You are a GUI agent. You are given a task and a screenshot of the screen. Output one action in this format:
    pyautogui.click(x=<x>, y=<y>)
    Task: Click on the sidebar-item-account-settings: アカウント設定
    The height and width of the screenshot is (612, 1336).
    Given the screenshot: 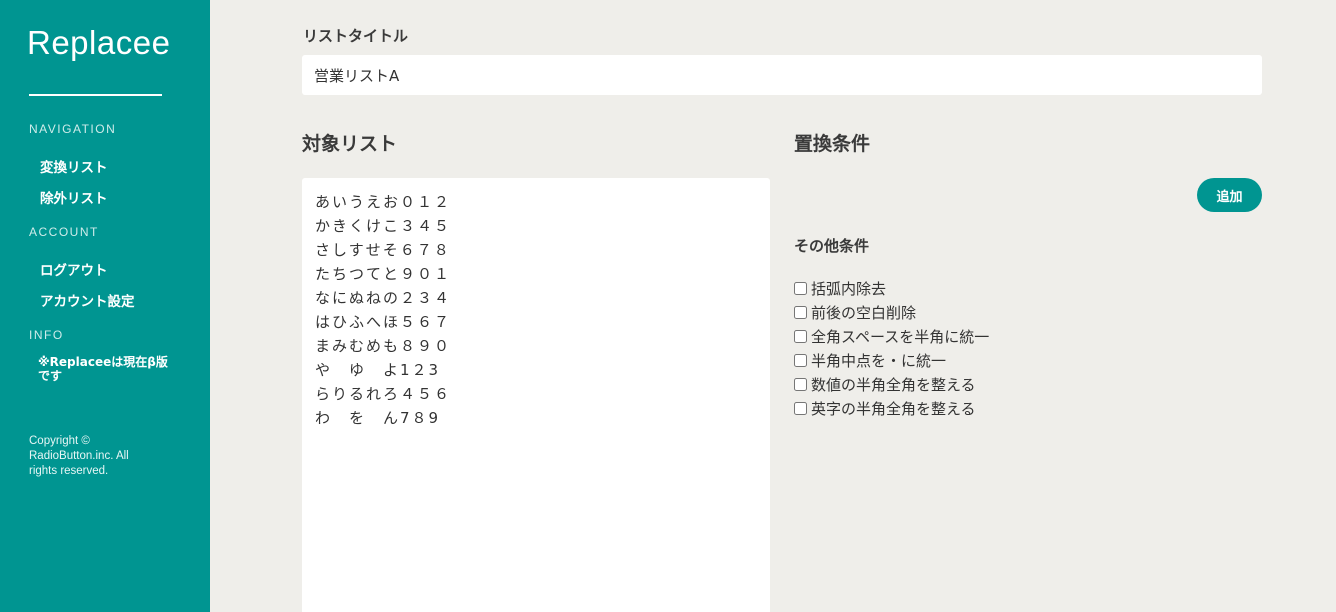 What is the action you would take?
    pyautogui.click(x=87, y=300)
    